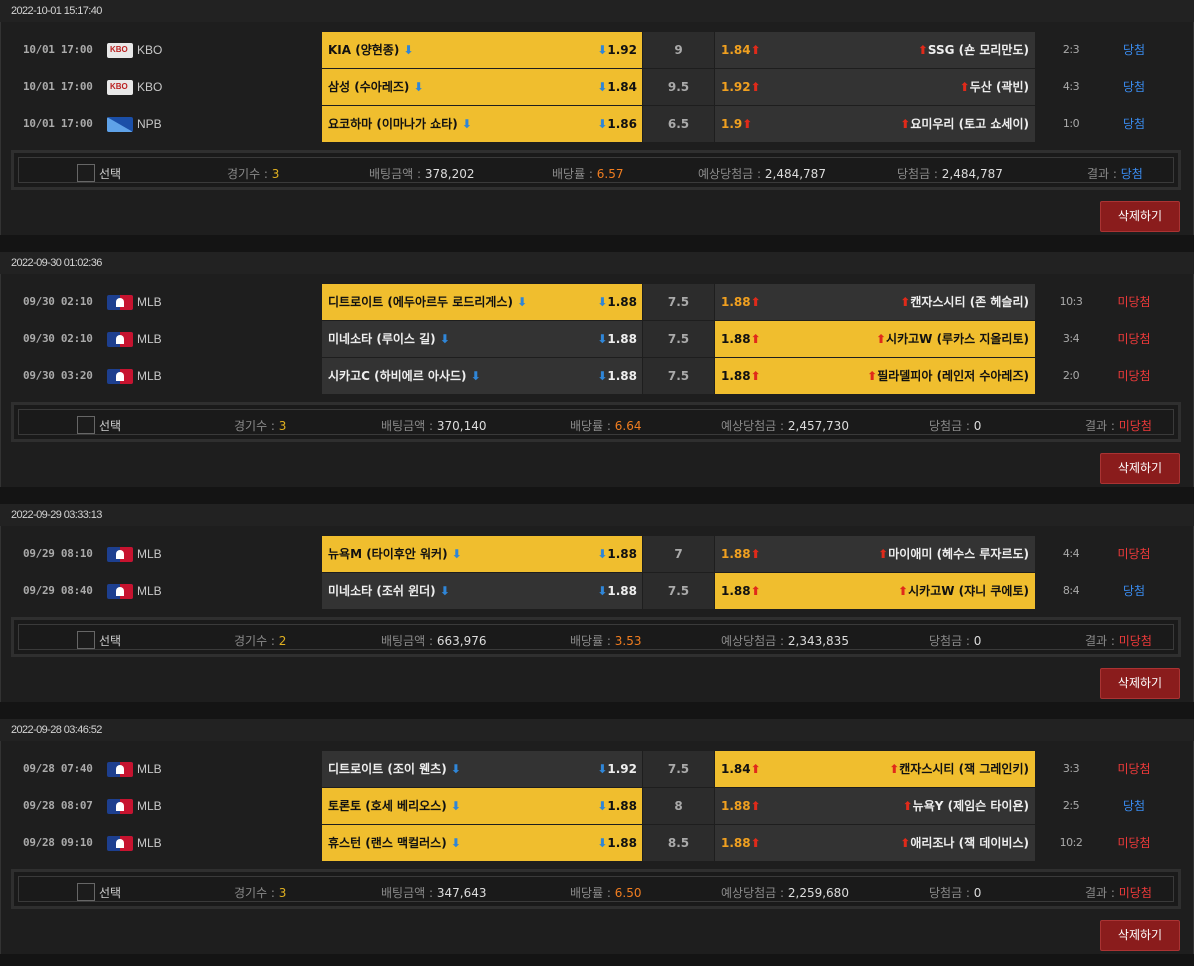 This screenshot has height=966, width=1194. I want to click on handicap-value: 6.5, so click(678, 124).